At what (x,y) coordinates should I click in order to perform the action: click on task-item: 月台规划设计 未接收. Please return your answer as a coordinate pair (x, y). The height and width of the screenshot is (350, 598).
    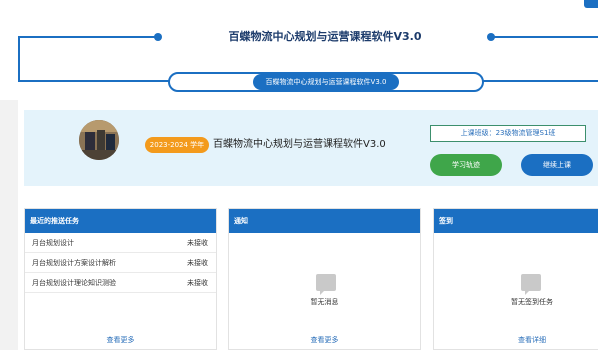
    Looking at the image, I should click on (120, 243).